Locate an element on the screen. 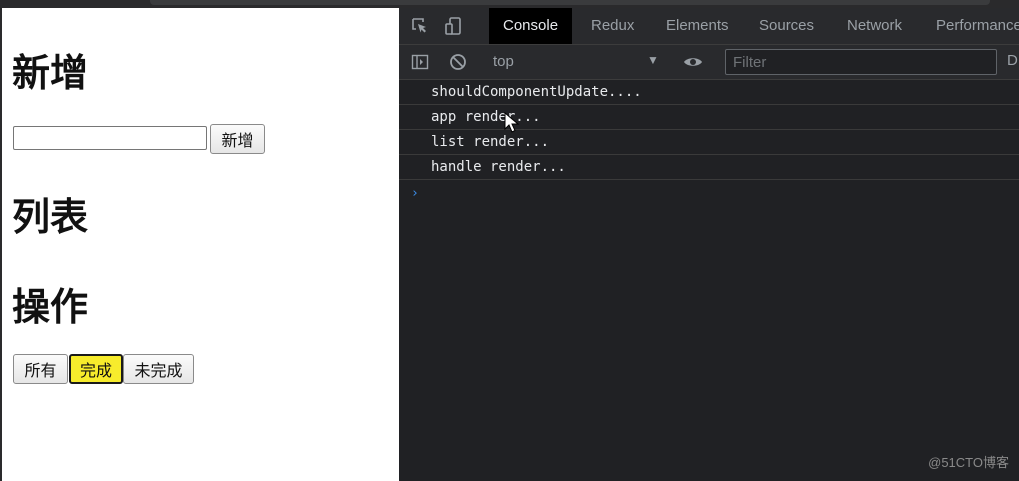 This screenshot has height=481, width=1019. tab-network: Network is located at coordinates (874, 26).